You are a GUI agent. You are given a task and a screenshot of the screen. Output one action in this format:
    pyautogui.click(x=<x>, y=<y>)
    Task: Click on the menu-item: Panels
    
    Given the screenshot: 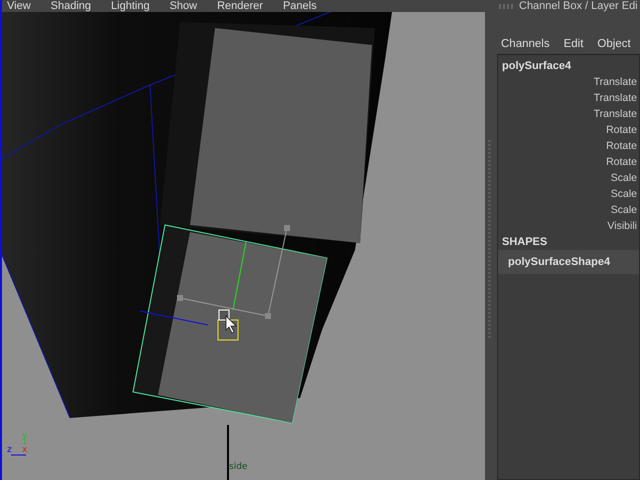 What is the action you would take?
    pyautogui.click(x=301, y=6)
    